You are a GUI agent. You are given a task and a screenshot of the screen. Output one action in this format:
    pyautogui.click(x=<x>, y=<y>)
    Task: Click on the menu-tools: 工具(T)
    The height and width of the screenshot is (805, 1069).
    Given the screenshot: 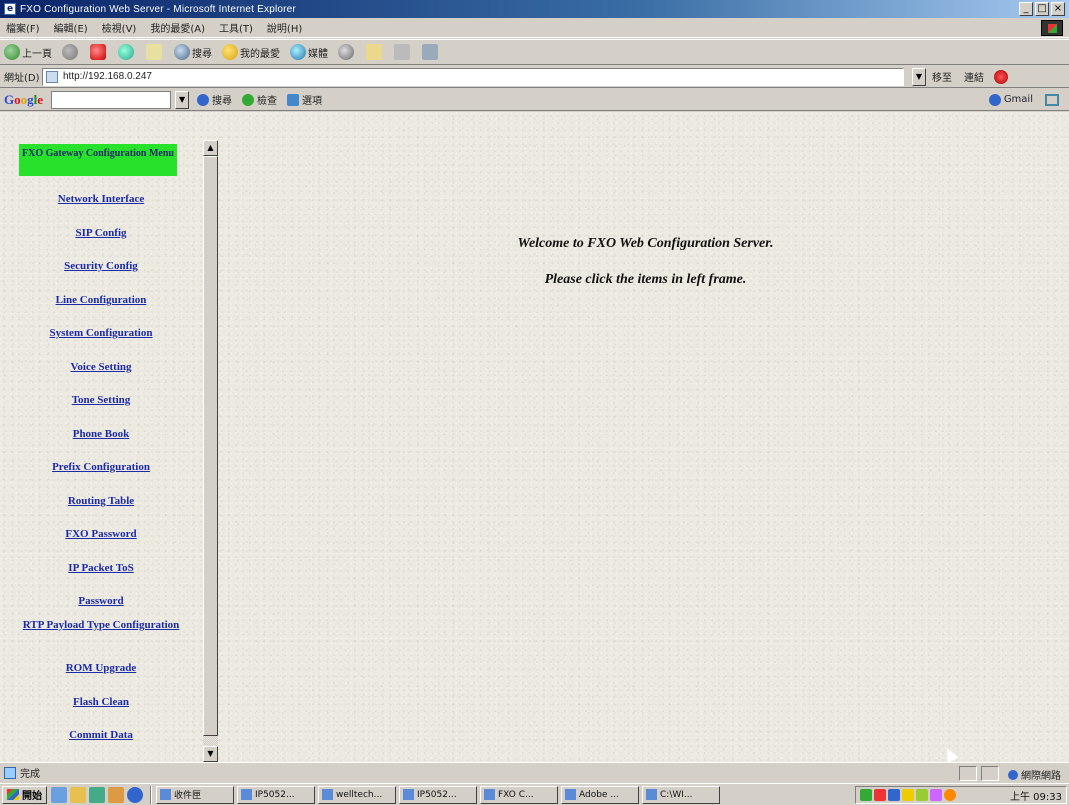 What is the action you would take?
    pyautogui.click(x=236, y=27)
    